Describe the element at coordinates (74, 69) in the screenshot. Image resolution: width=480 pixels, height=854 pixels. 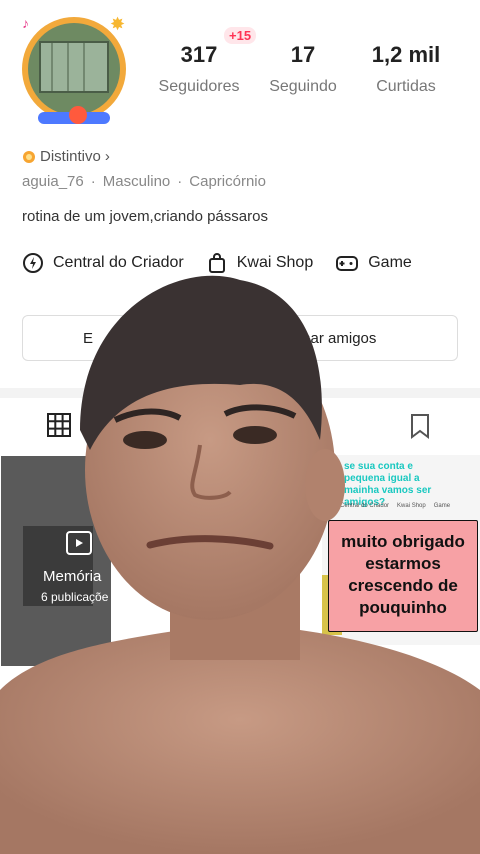
I see `profile-avatar: ♪ ✸` at that location.